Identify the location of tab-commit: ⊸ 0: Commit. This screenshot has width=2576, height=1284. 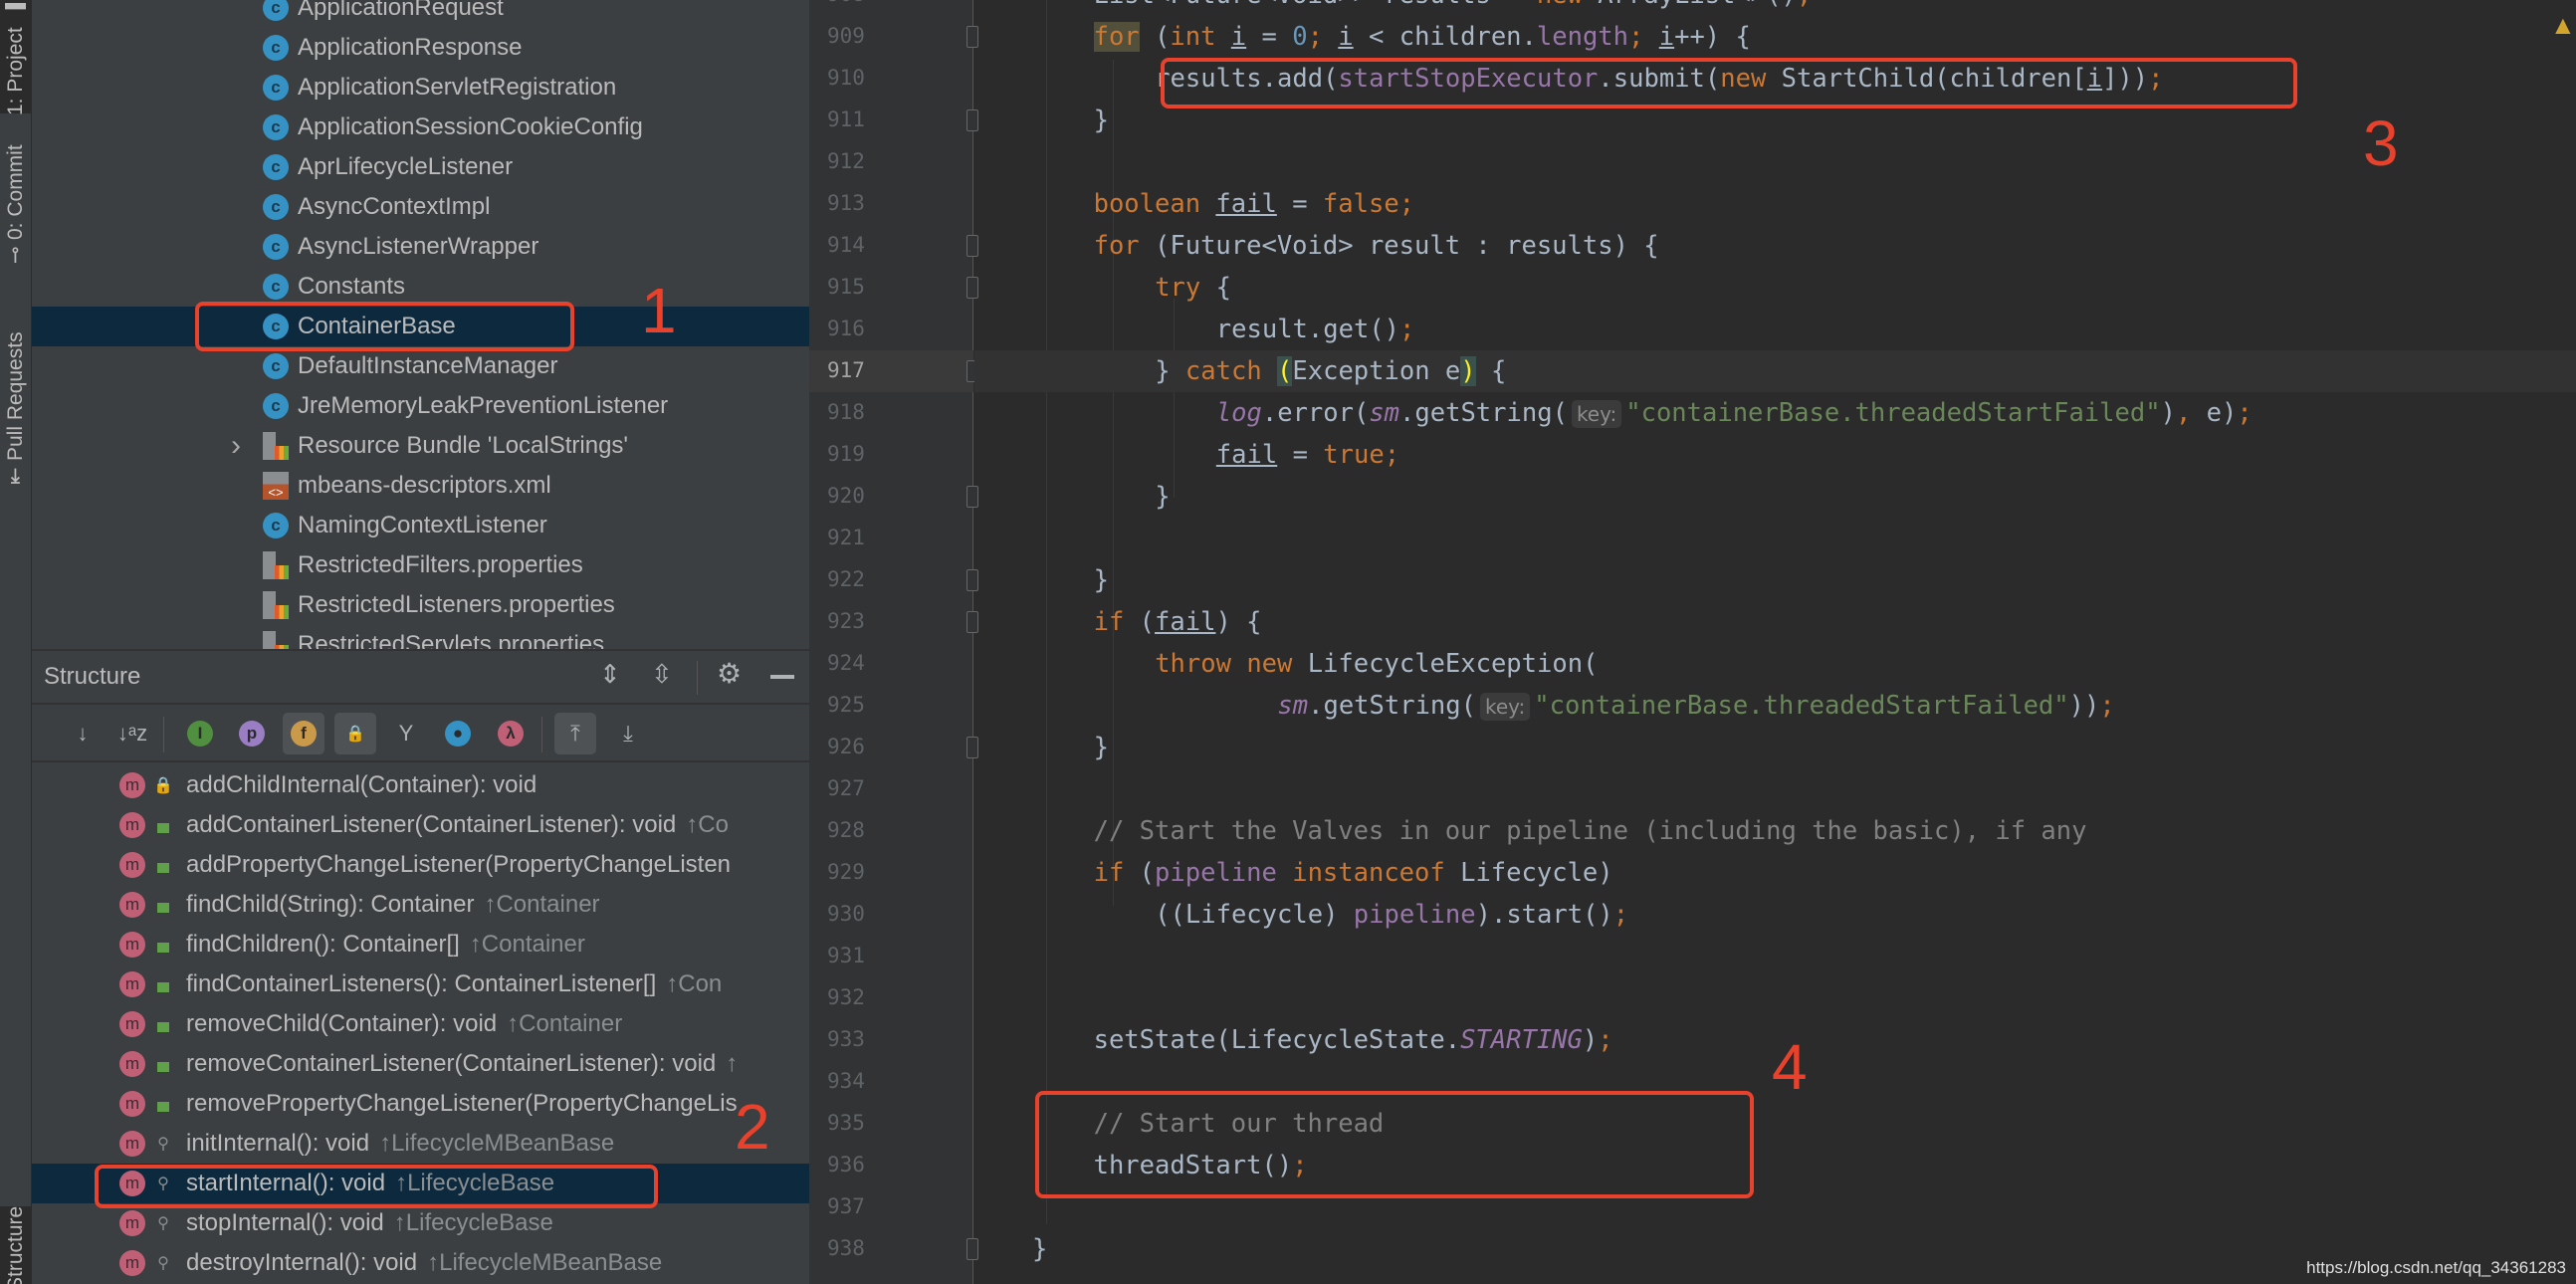
(16, 204).